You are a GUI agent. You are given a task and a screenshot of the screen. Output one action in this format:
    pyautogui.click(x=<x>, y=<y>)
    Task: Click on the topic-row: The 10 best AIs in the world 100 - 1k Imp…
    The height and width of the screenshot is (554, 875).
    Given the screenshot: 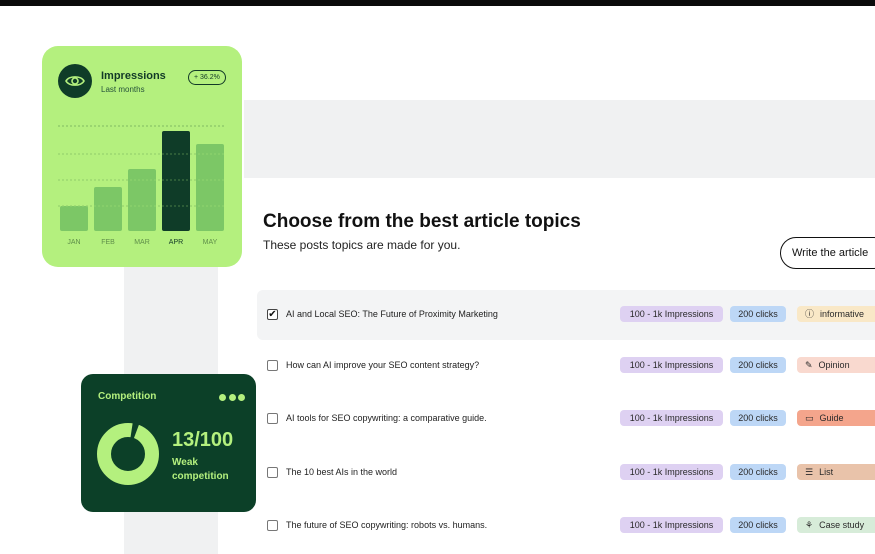 What is the action you would take?
    pyautogui.click(x=566, y=473)
    